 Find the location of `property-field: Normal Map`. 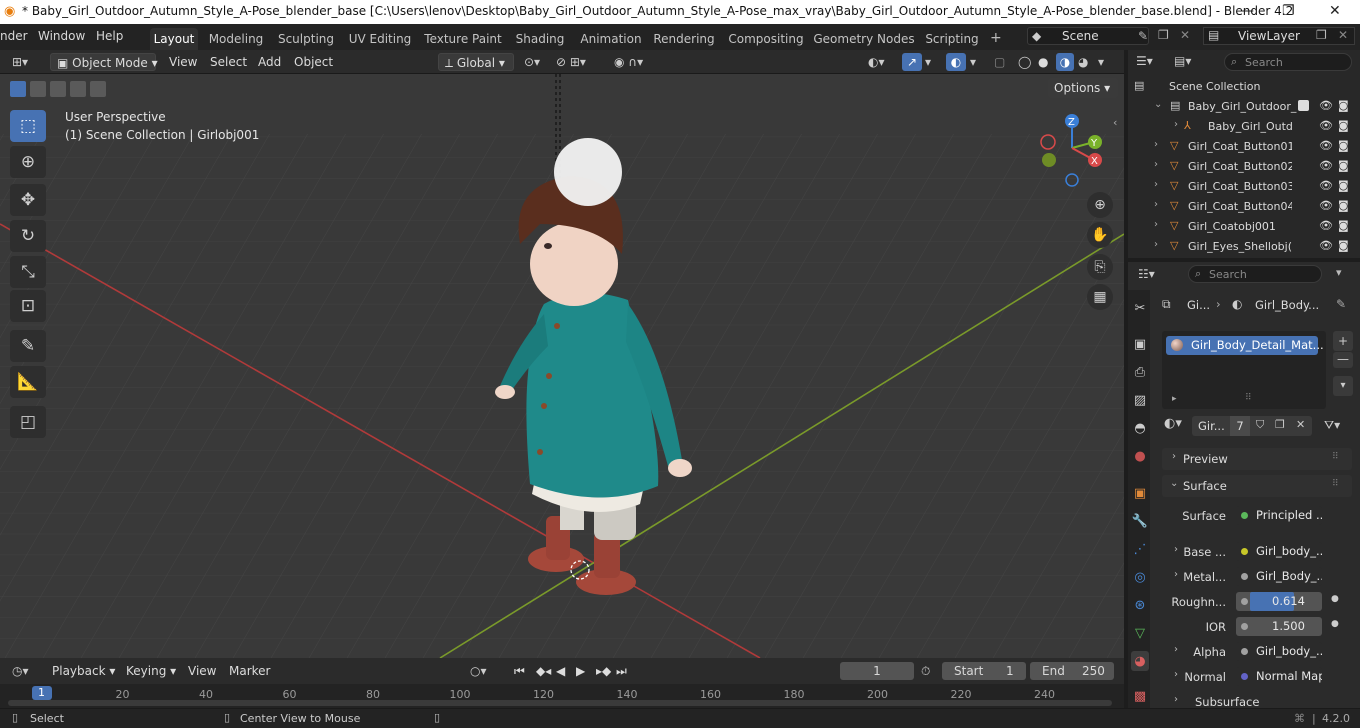

property-field: Normal Map is located at coordinates (1279, 676).